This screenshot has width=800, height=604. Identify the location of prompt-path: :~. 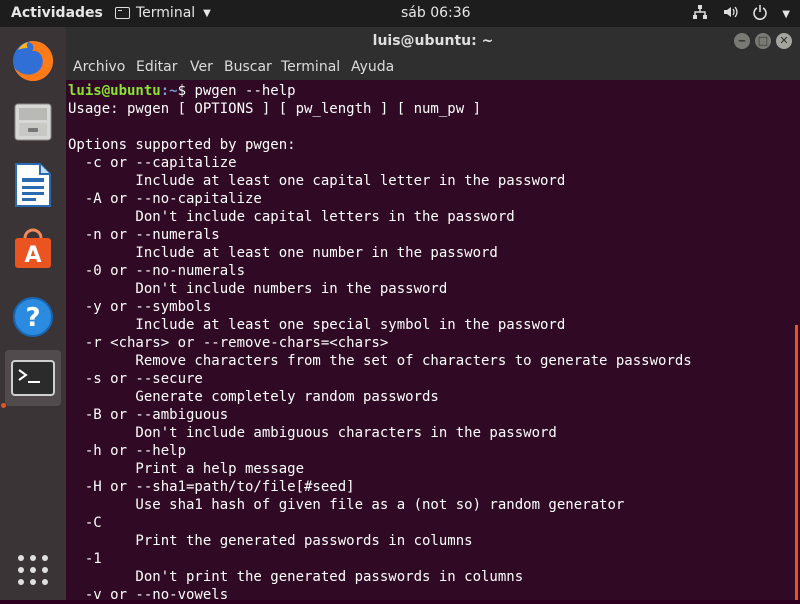
(169, 91).